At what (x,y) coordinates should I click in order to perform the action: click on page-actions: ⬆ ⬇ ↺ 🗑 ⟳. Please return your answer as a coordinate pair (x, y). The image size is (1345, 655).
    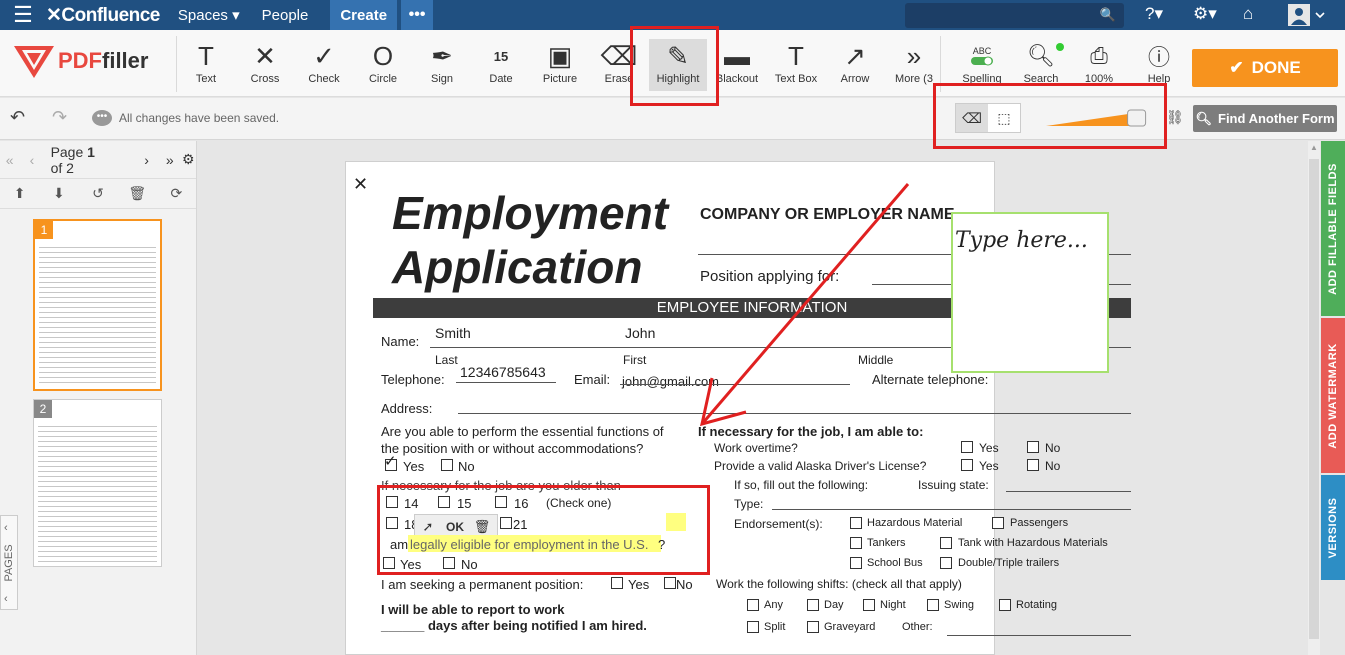
    Looking at the image, I should click on (98, 194).